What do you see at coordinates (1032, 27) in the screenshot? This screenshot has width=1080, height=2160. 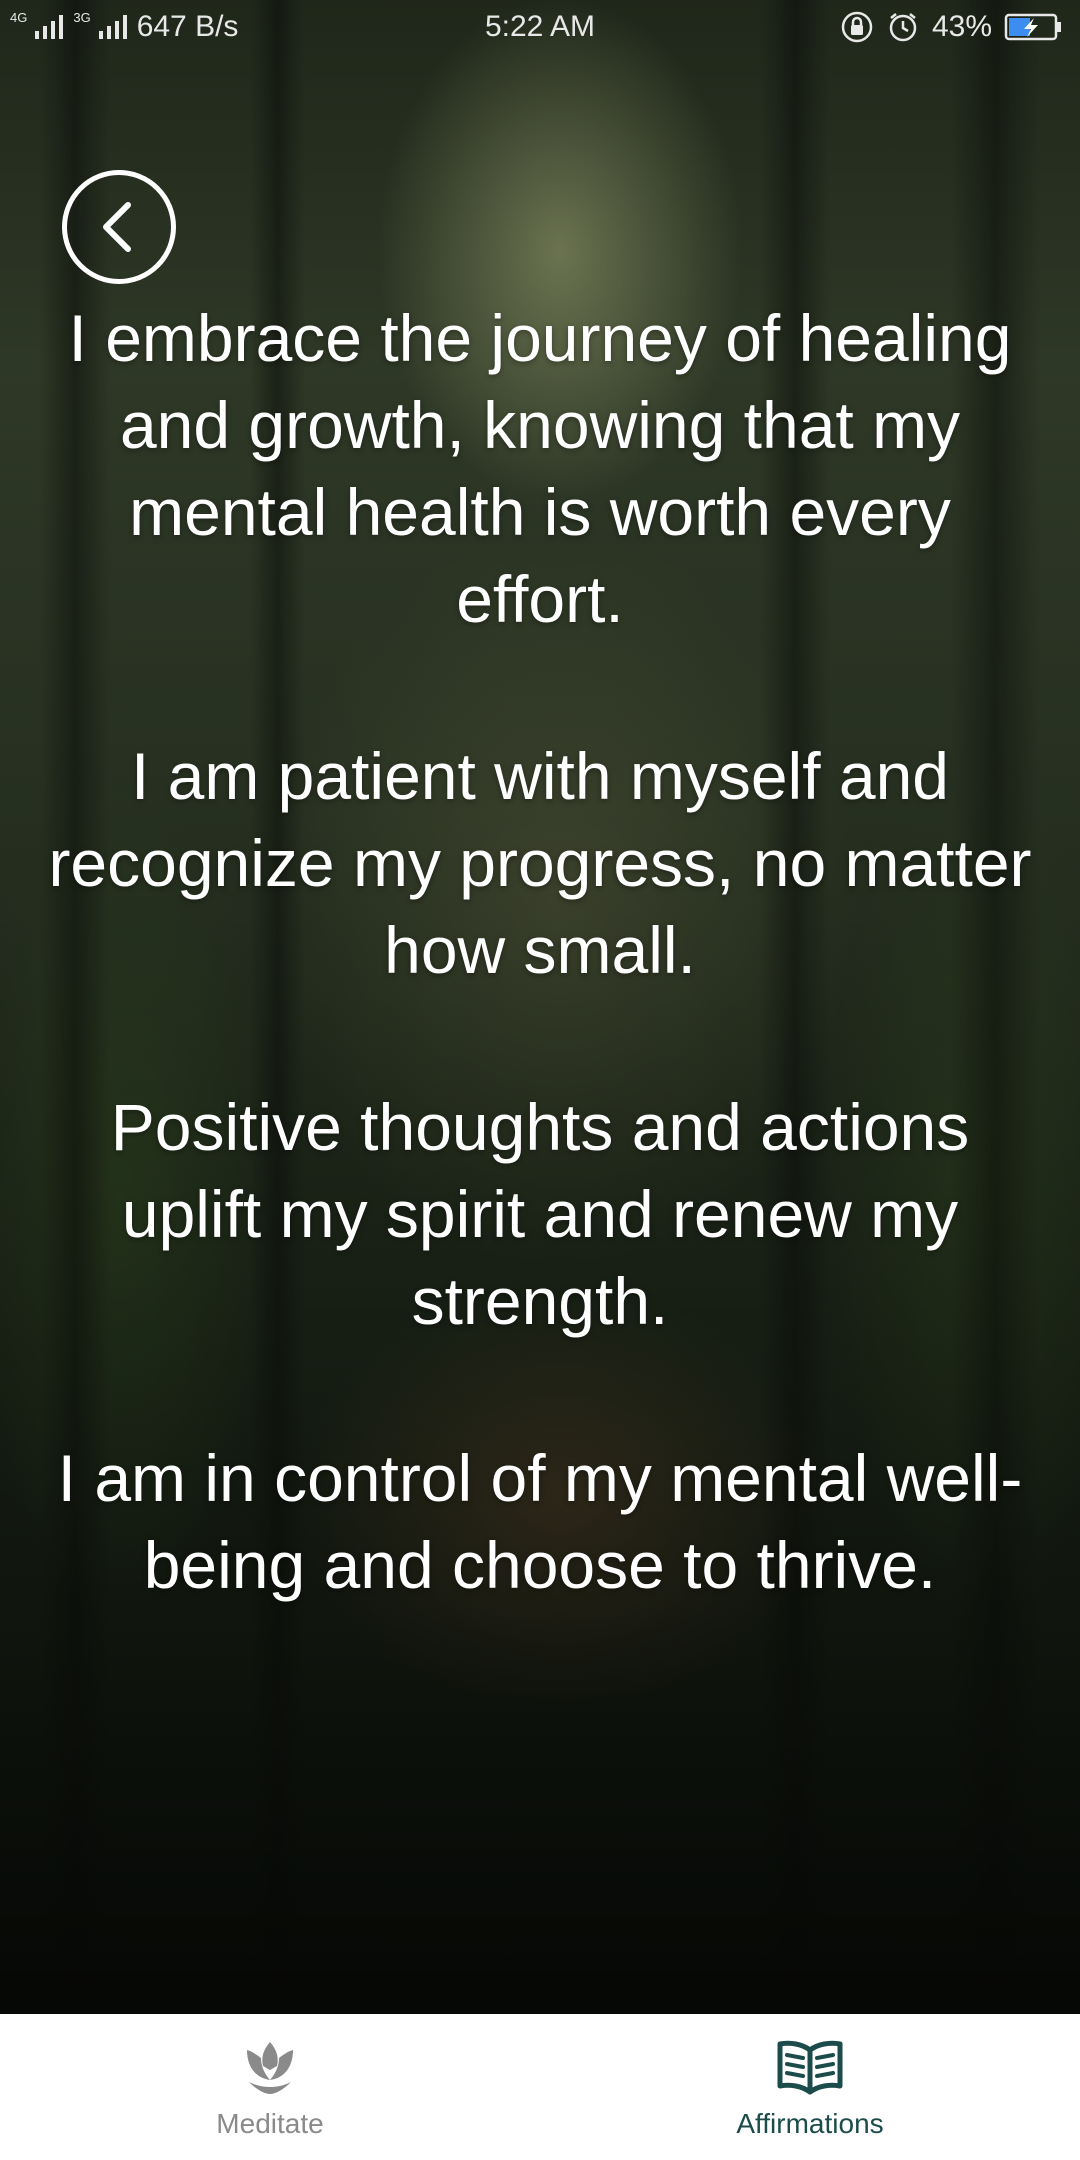 I see `battery-charging-icon` at bounding box center [1032, 27].